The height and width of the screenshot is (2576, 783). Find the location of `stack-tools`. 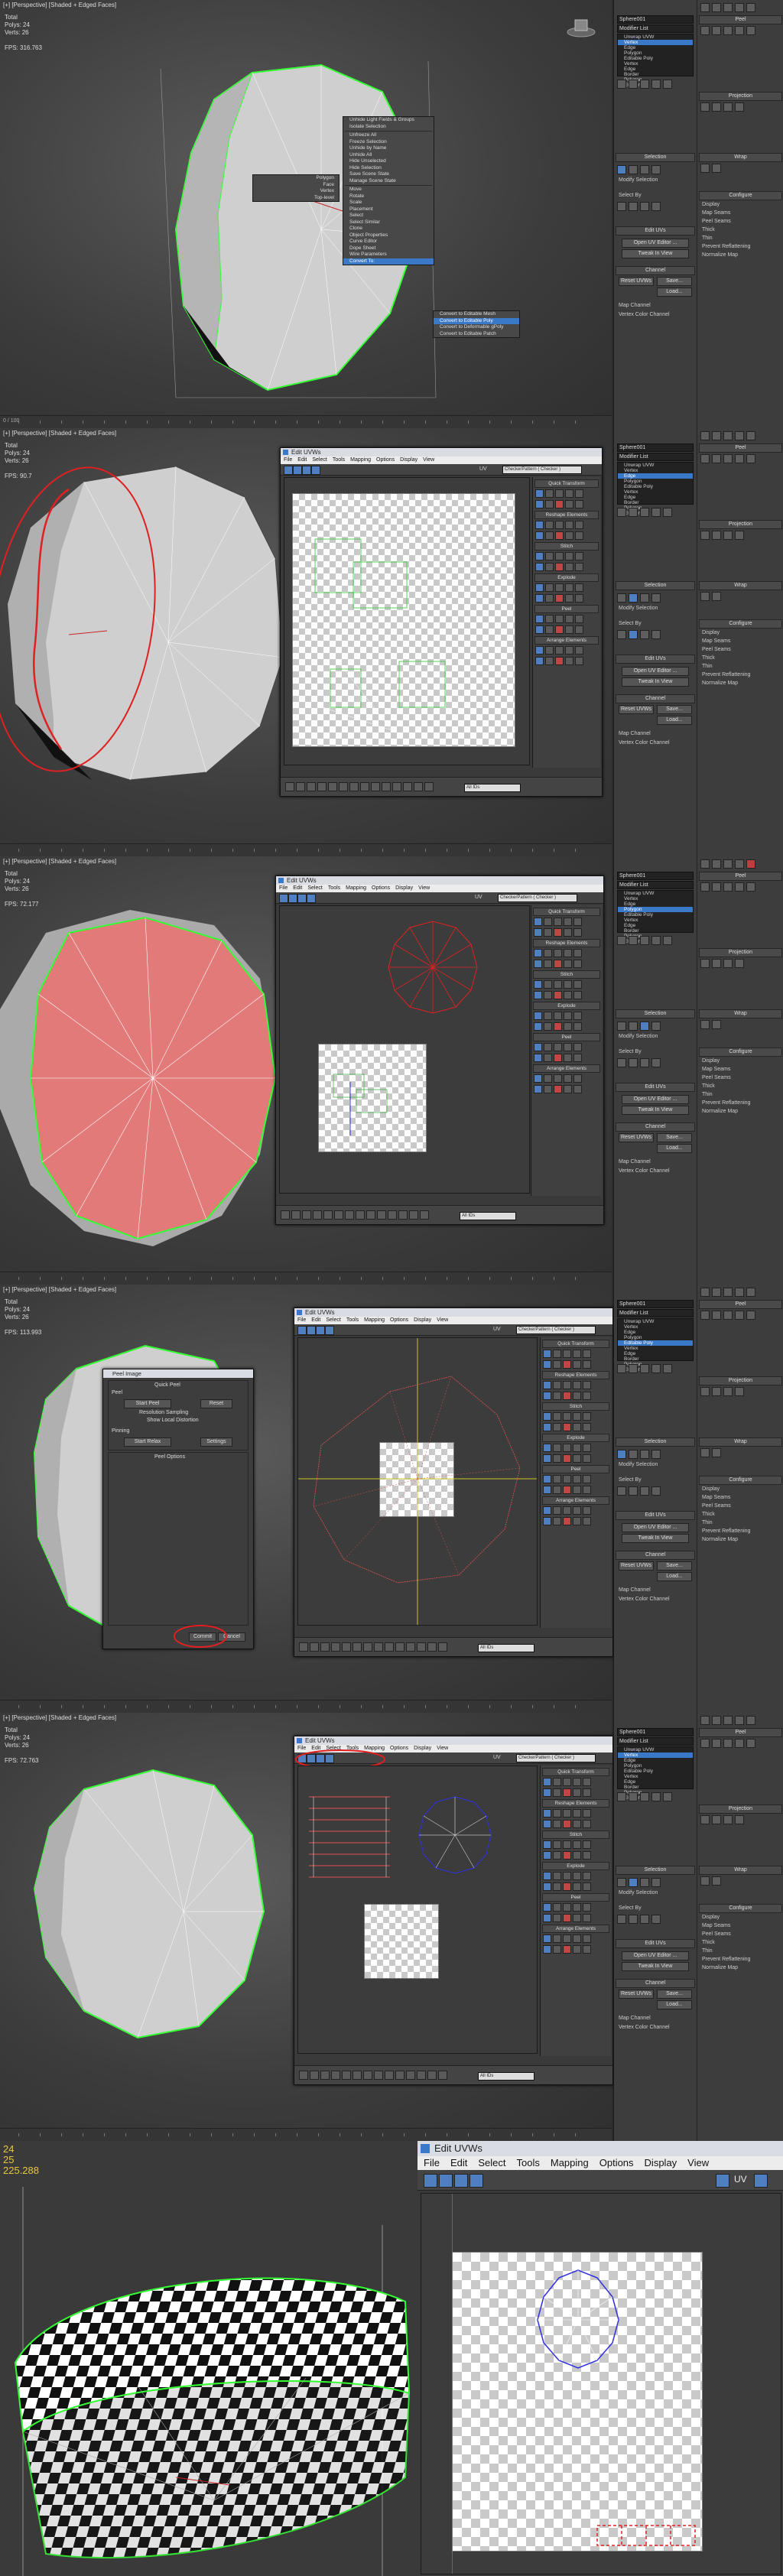

stack-tools is located at coordinates (655, 513).